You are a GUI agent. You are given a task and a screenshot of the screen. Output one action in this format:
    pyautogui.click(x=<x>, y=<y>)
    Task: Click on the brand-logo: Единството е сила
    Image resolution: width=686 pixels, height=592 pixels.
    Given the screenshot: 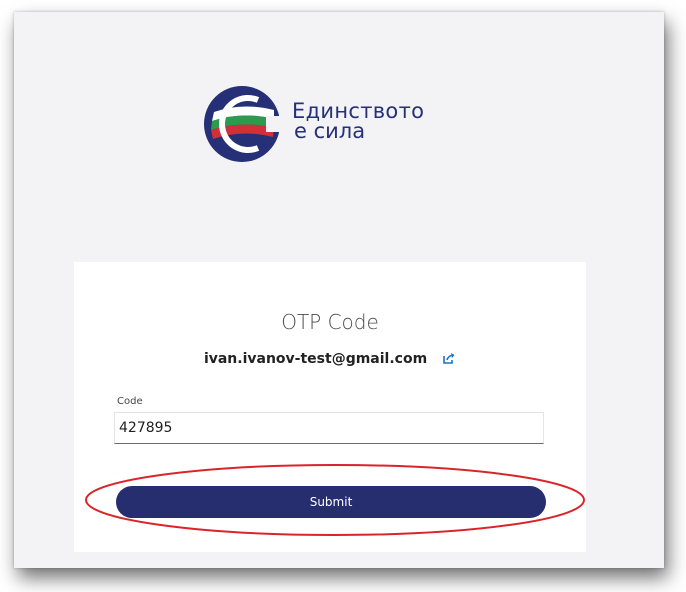 What is the action you would take?
    pyautogui.click(x=350, y=132)
    